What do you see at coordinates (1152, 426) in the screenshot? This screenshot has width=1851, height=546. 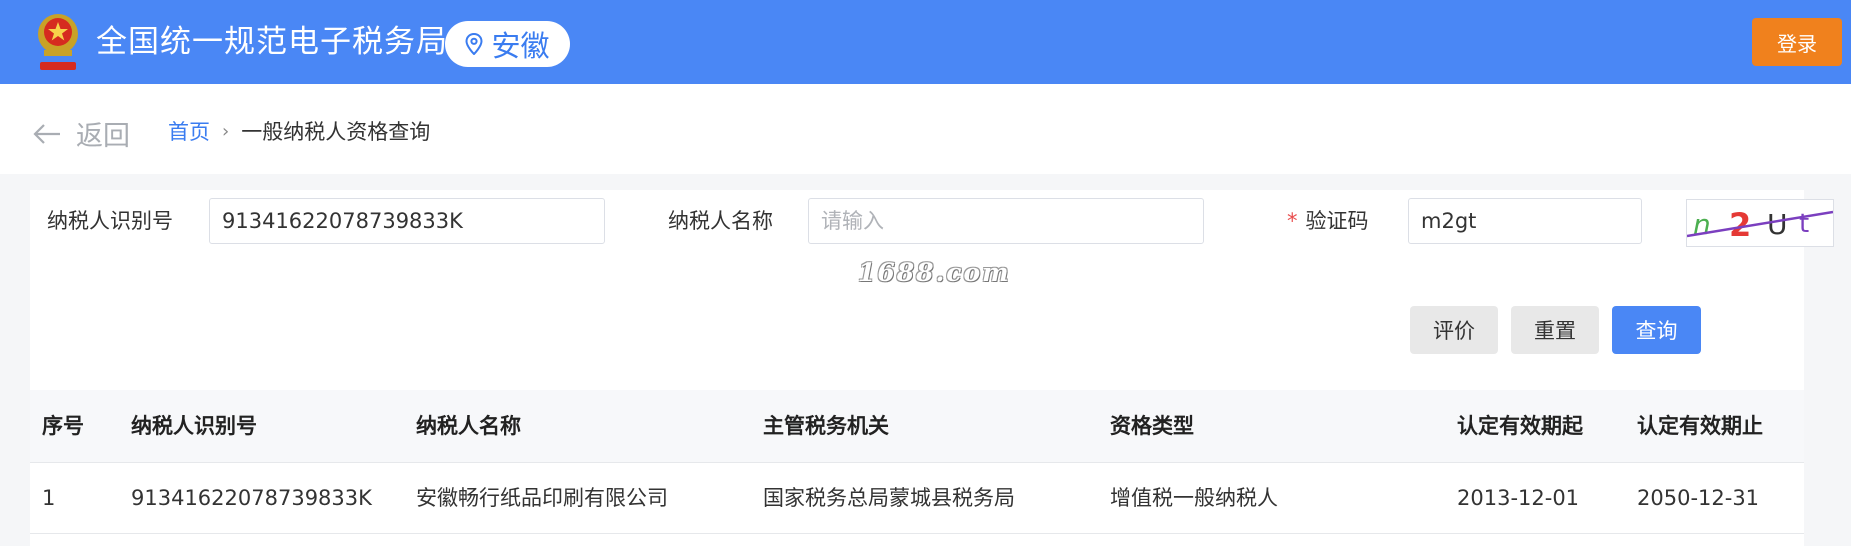 I see `column-header: 资格类型` at bounding box center [1152, 426].